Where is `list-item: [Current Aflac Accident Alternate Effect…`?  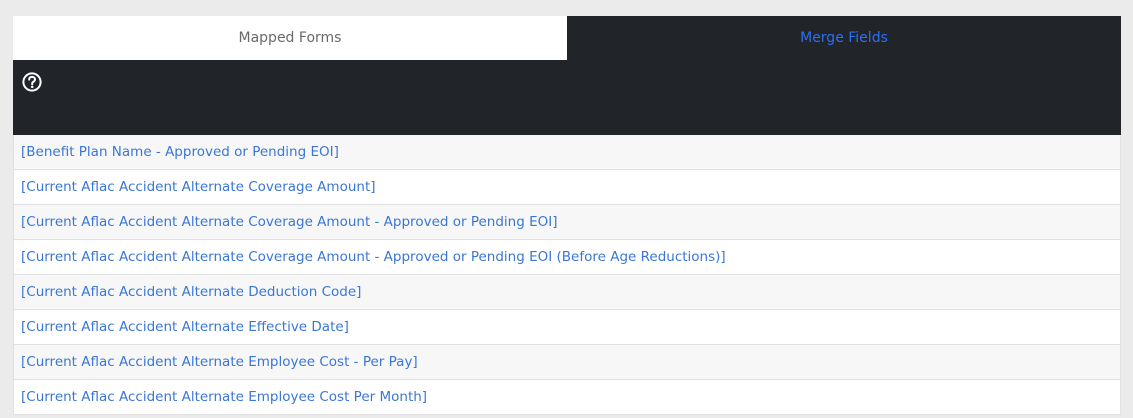 list-item: [Current Aflac Accident Alternate Effect… is located at coordinates (567, 327).